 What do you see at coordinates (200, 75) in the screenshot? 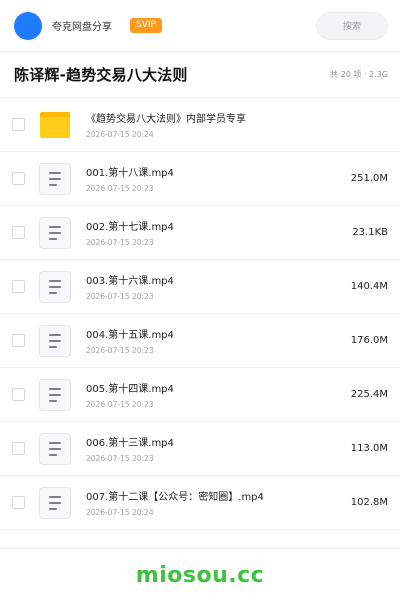
I see `folder-title-bar: 陈译辉-趋势交易八大法则 共 20 项 · 2.3G` at bounding box center [200, 75].